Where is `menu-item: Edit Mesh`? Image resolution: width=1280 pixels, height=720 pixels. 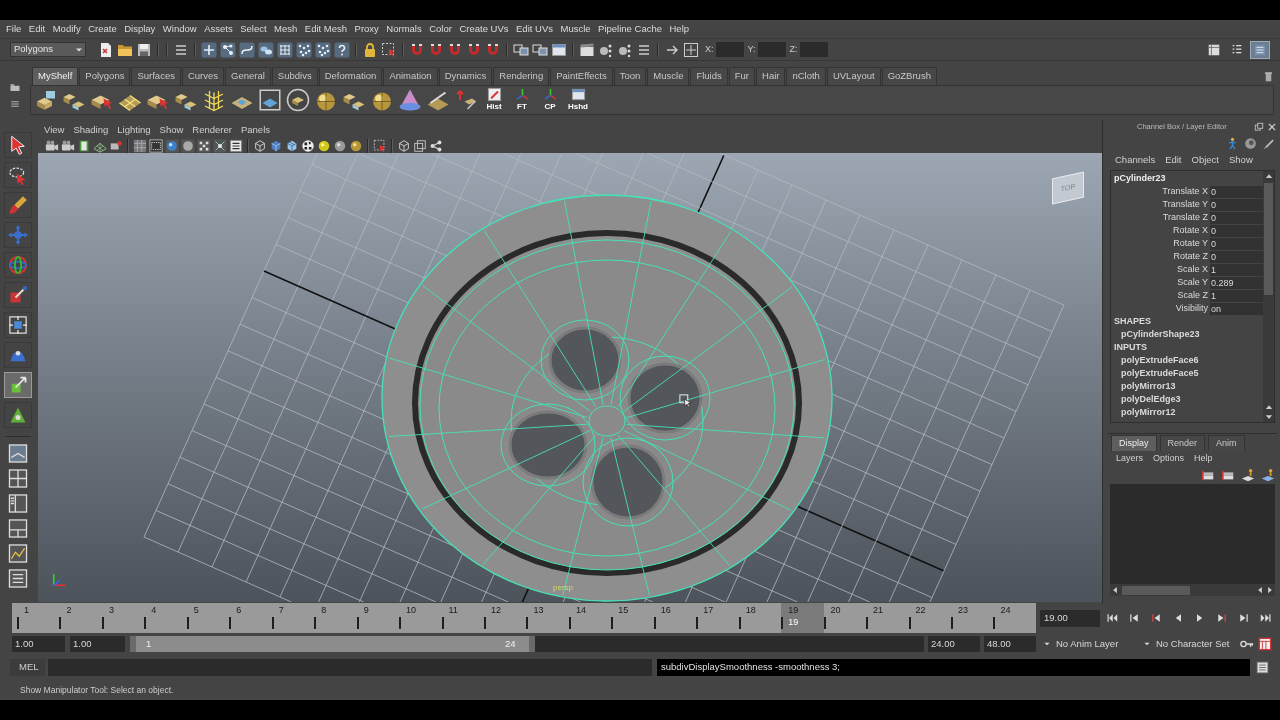
menu-item: Edit Mesh is located at coordinates (326, 29).